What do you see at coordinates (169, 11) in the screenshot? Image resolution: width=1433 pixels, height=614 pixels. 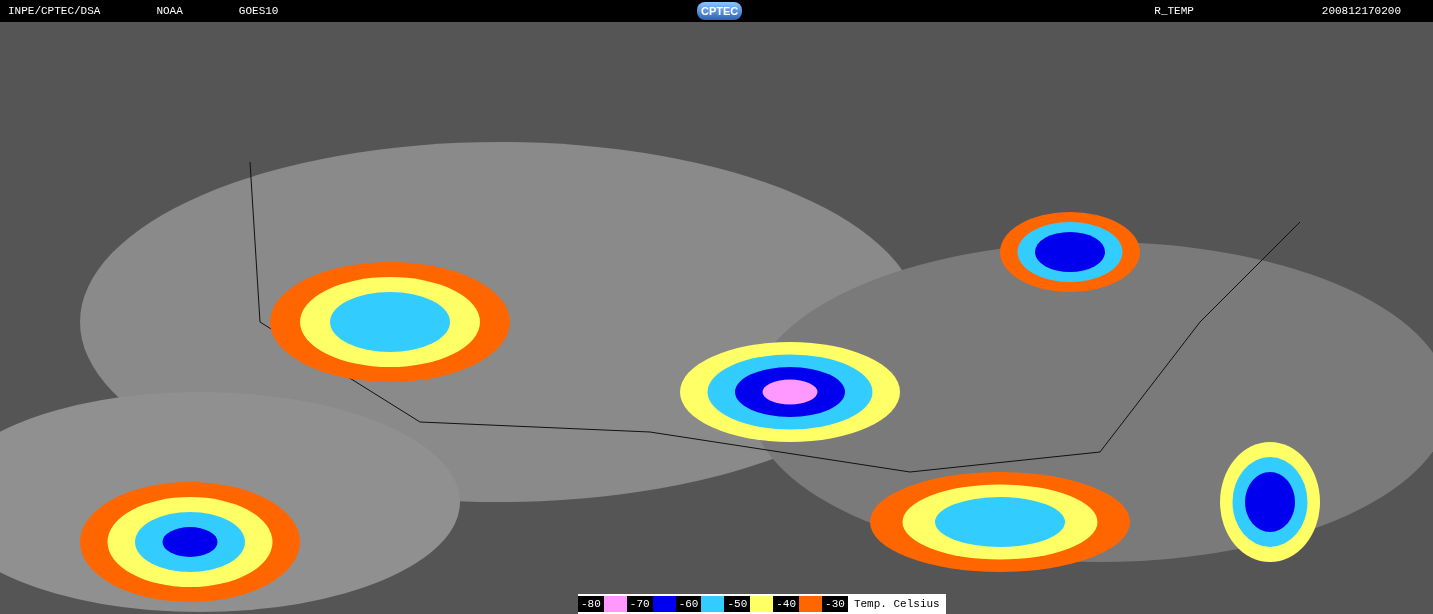 I see `header-label: NOAA` at bounding box center [169, 11].